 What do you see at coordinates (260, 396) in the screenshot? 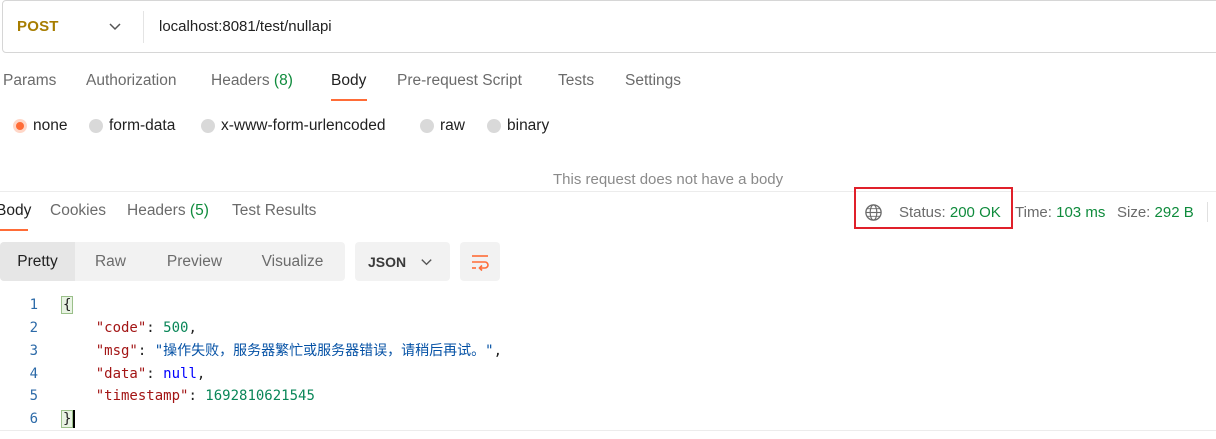
I see `json-value: 1692810621545` at bounding box center [260, 396].